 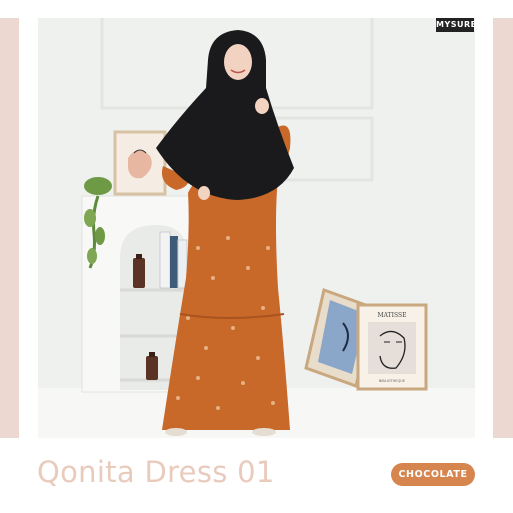 I want to click on left-accent-bar, so click(x=9, y=228).